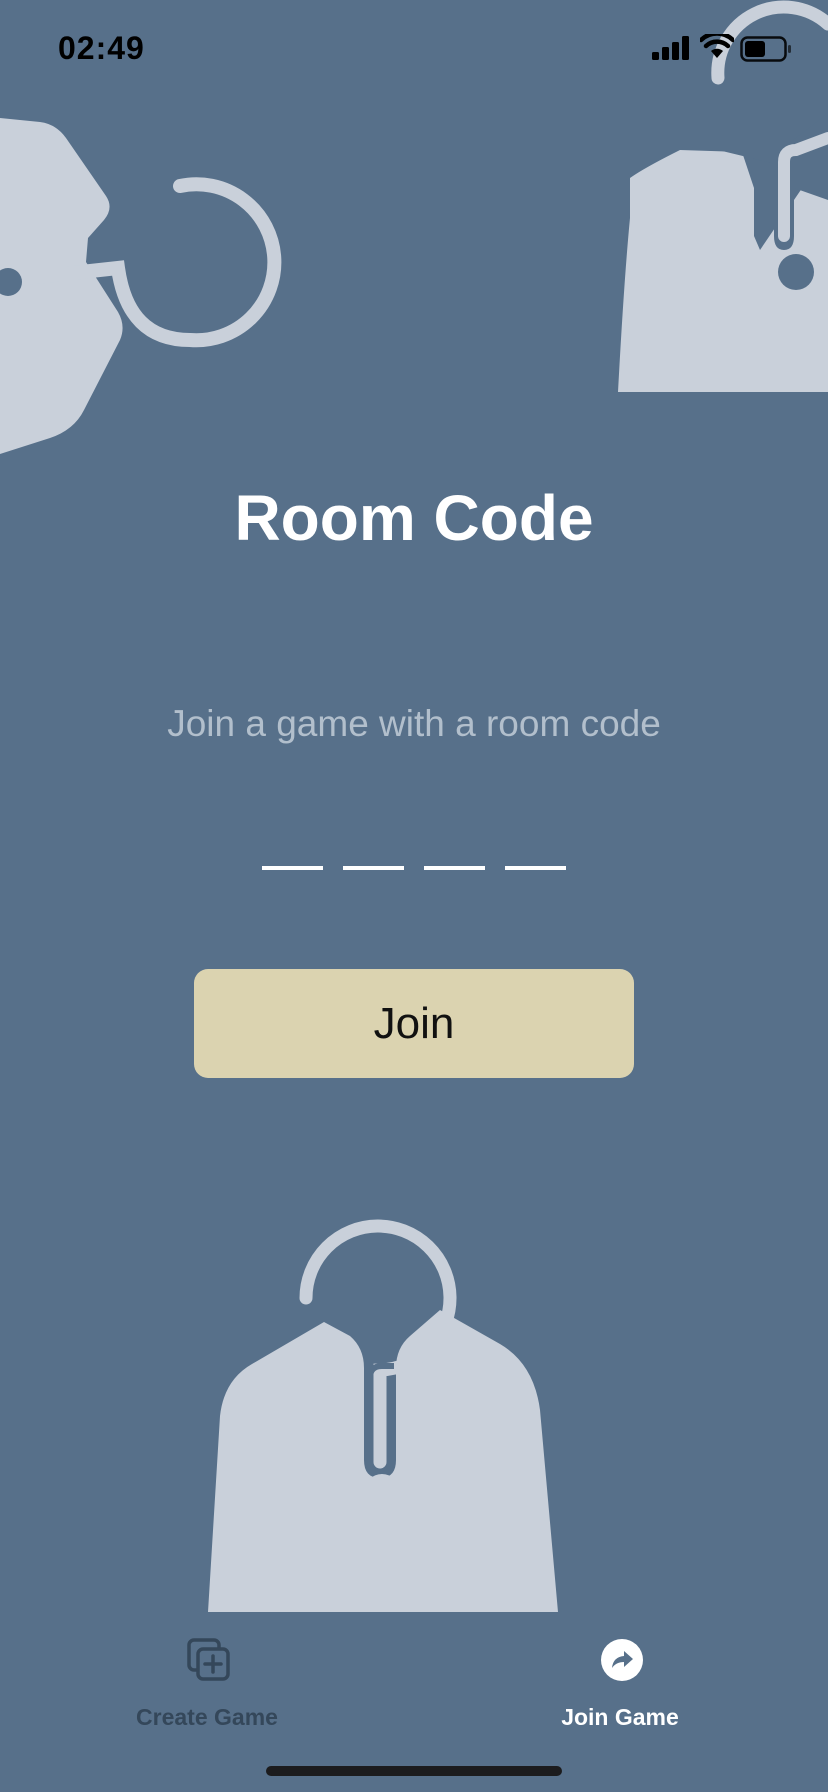 The height and width of the screenshot is (1792, 828). Describe the element at coordinates (414, 850) in the screenshot. I see `room-code-input` at that location.